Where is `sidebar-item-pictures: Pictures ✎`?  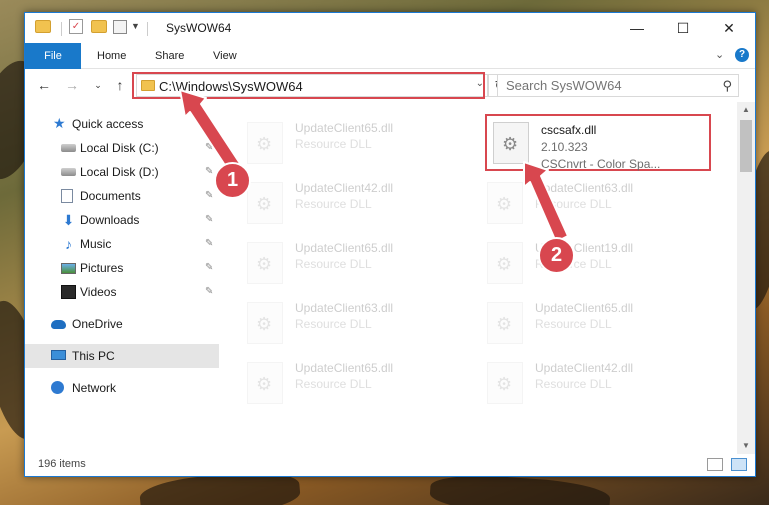 sidebar-item-pictures: Pictures ✎ is located at coordinates (122, 268).